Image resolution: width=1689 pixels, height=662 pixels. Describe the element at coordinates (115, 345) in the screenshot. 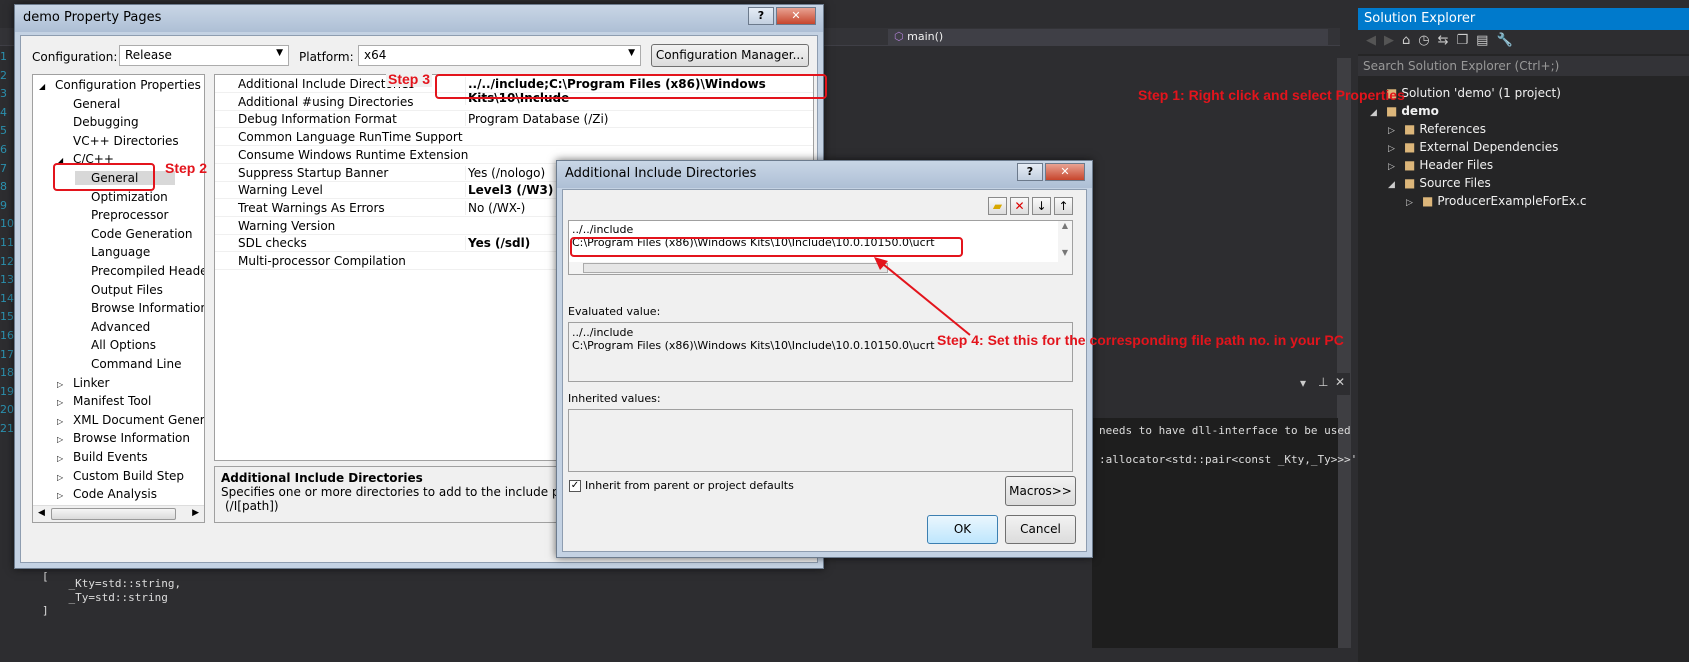

I see `tree-item: All Options` at that location.